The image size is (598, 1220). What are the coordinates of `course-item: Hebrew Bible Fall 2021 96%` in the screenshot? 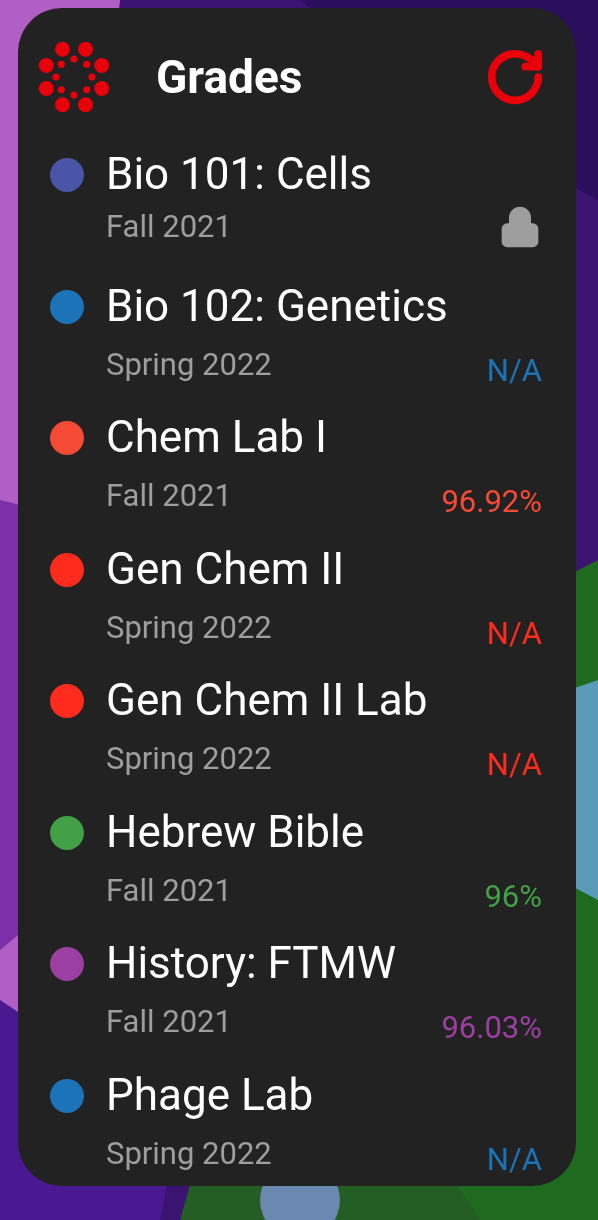 It's located at (297, 868).